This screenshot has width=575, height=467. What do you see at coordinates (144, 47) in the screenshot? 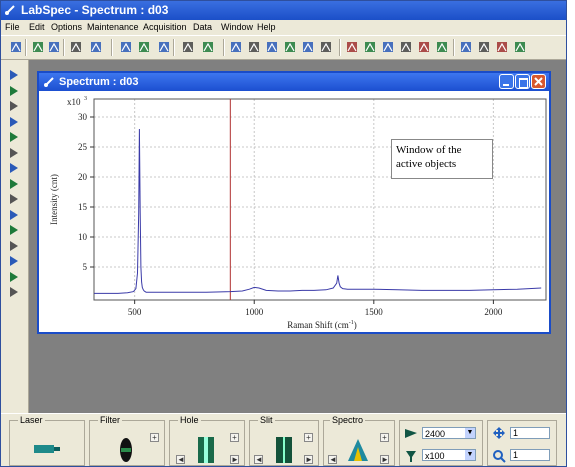
I see `cursor-icon` at bounding box center [144, 47].